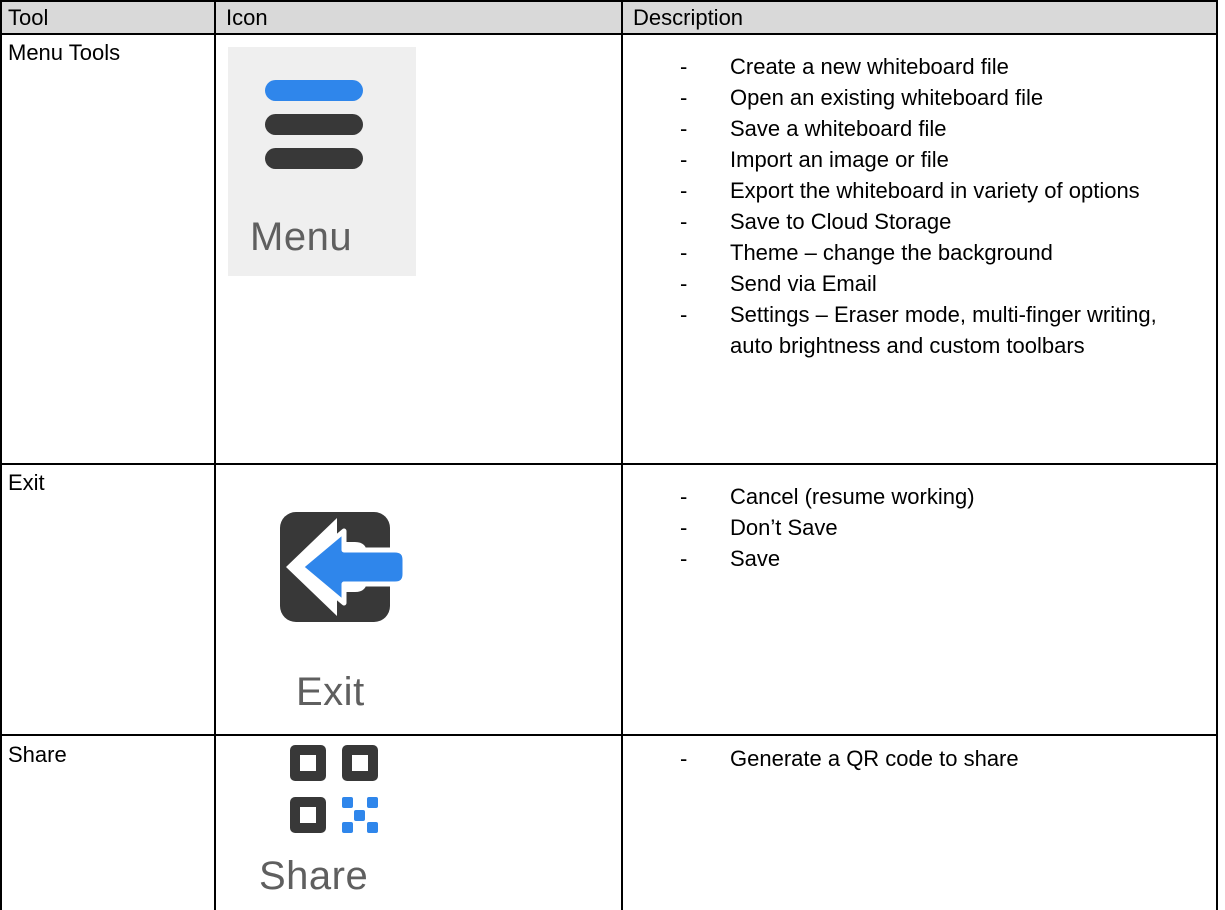 This screenshot has width=1225, height=910. I want to click on header-tool: Tool, so click(28, 17).